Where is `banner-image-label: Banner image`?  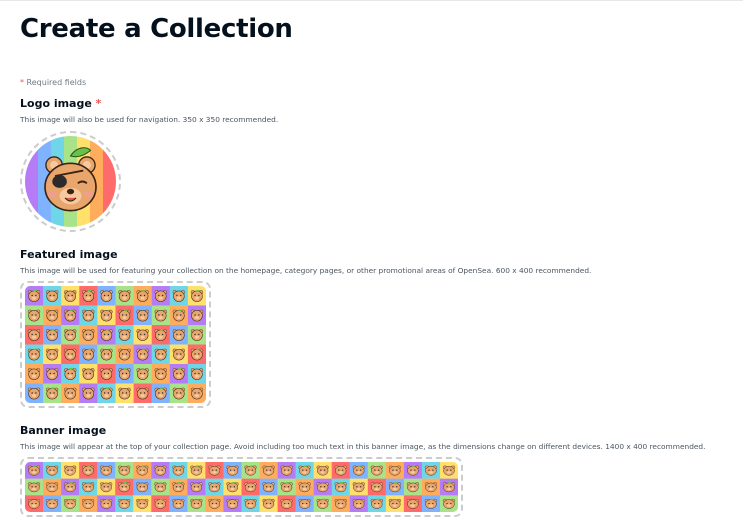 banner-image-label: Banner image is located at coordinates (63, 430).